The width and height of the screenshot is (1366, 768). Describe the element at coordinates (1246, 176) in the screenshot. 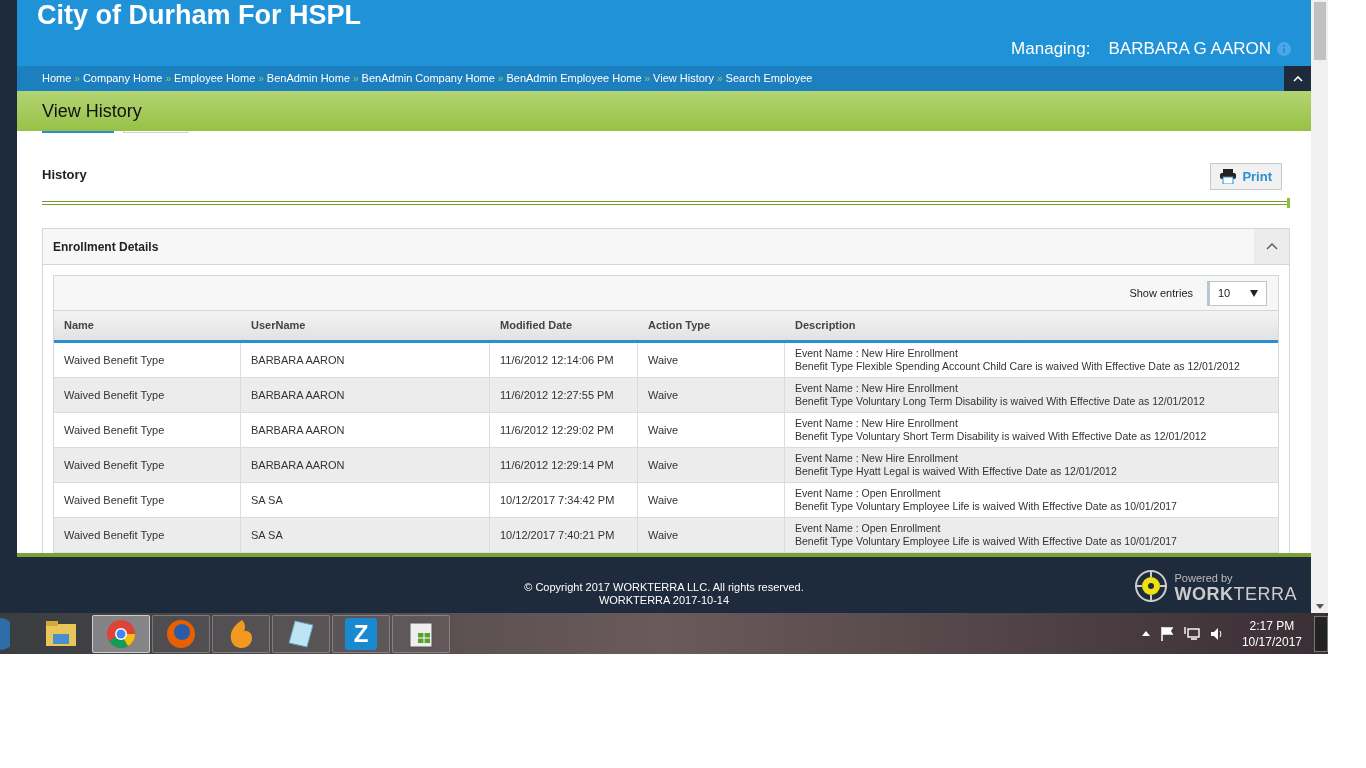

I see `print-button: Print` at that location.